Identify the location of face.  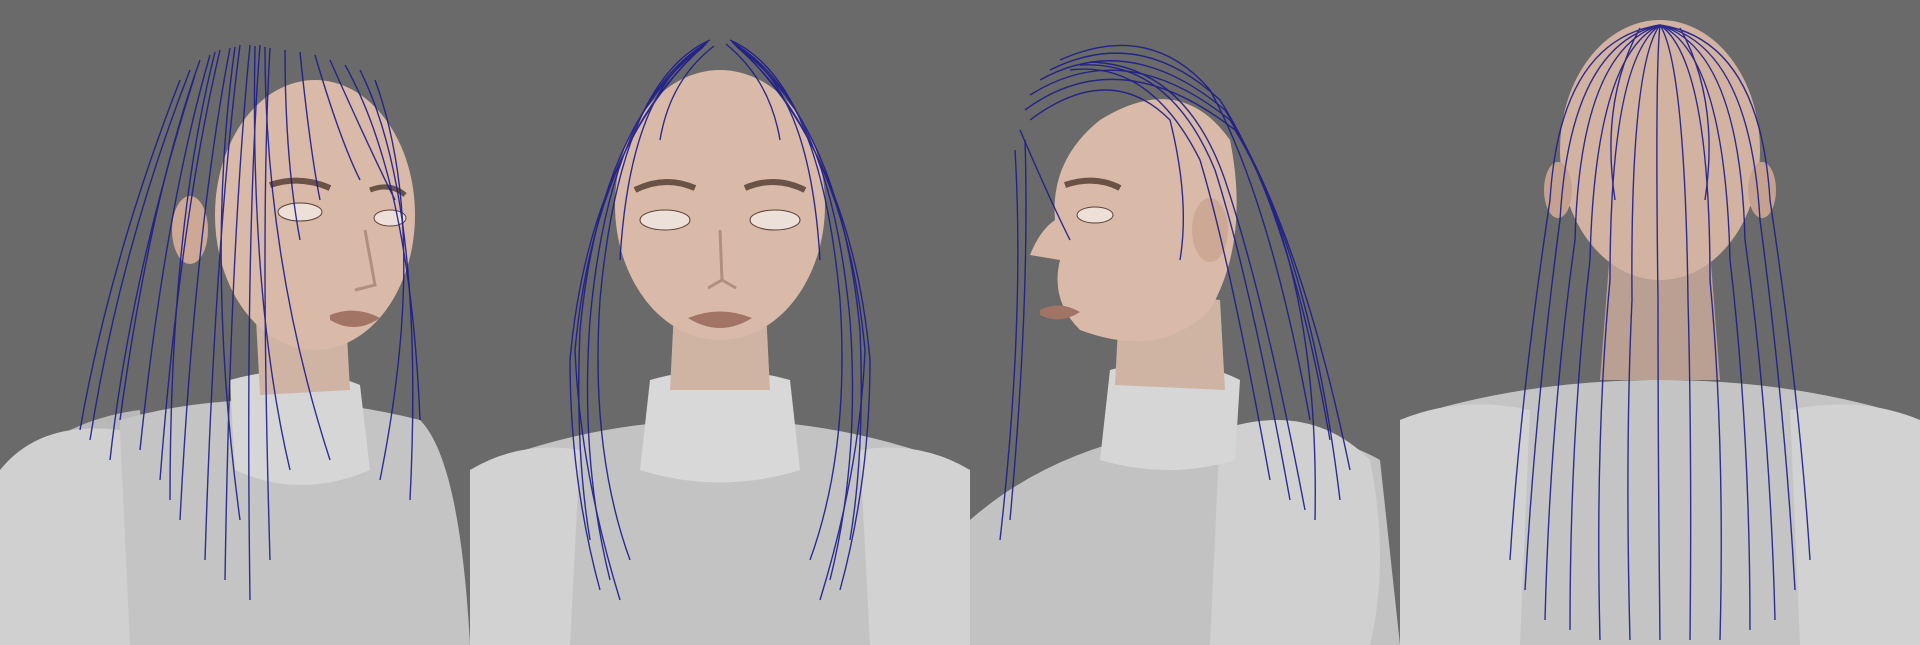
(720, 205).